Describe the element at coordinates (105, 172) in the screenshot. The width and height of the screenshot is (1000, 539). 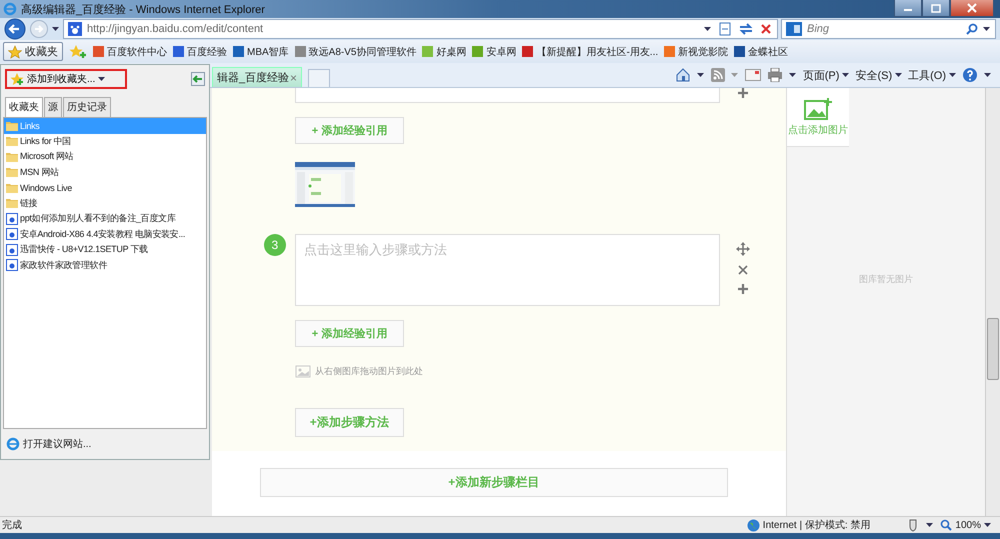
I see `favorite-item: MSN 网站` at that location.